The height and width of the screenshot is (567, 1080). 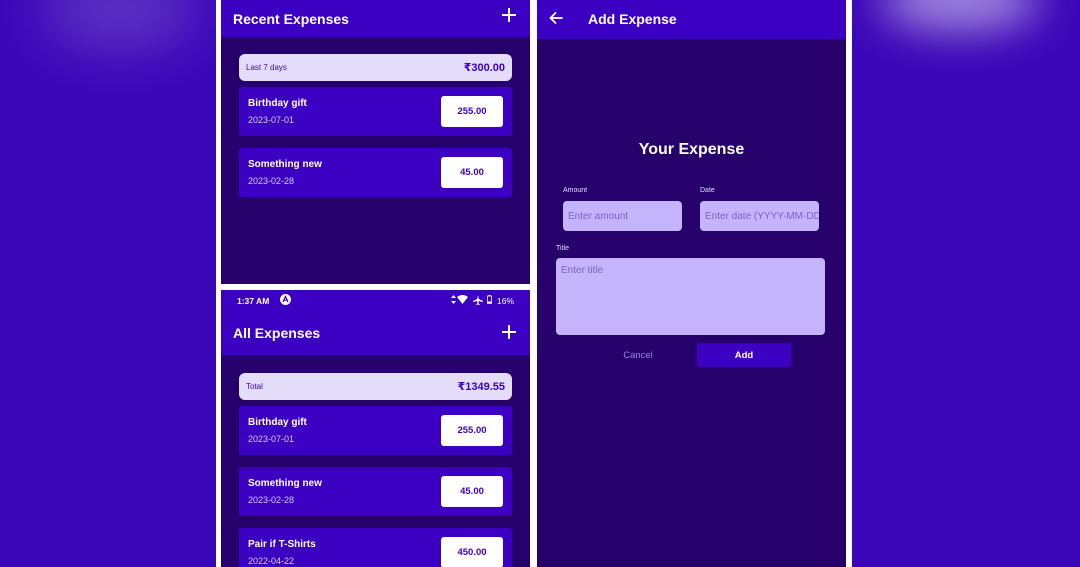 What do you see at coordinates (478, 300) in the screenshot?
I see `airplane-icon` at bounding box center [478, 300].